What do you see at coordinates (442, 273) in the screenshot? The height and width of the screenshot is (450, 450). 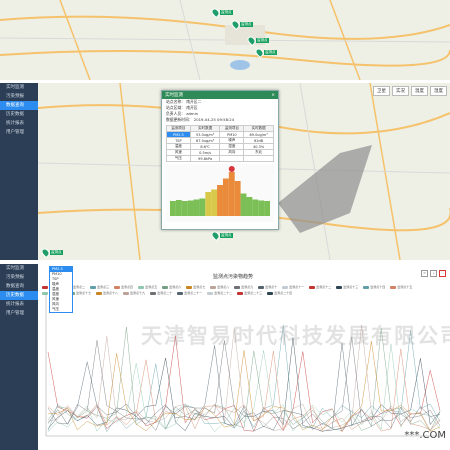 I see `fullscreen-icon: ⛶` at bounding box center [442, 273].